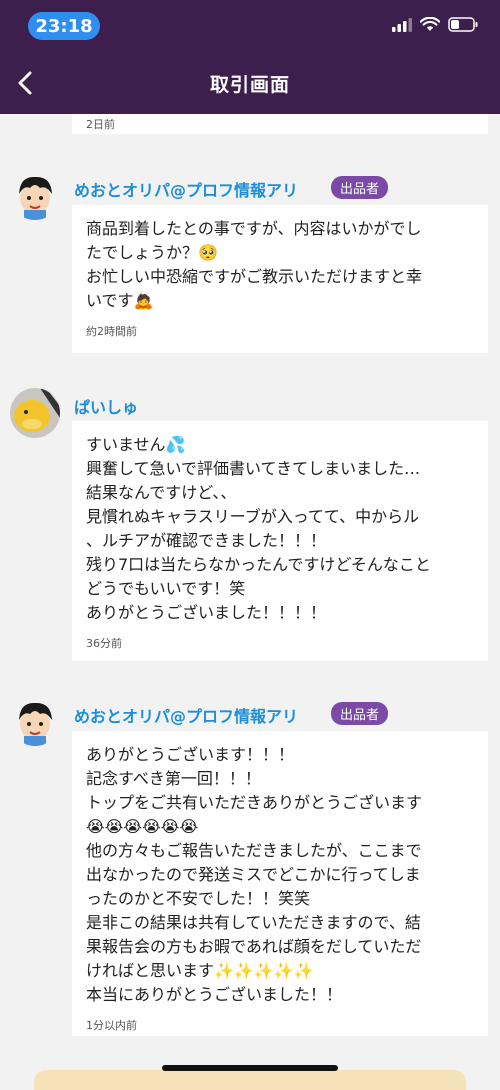  I want to click on message-time: 約2時間前, so click(111, 331).